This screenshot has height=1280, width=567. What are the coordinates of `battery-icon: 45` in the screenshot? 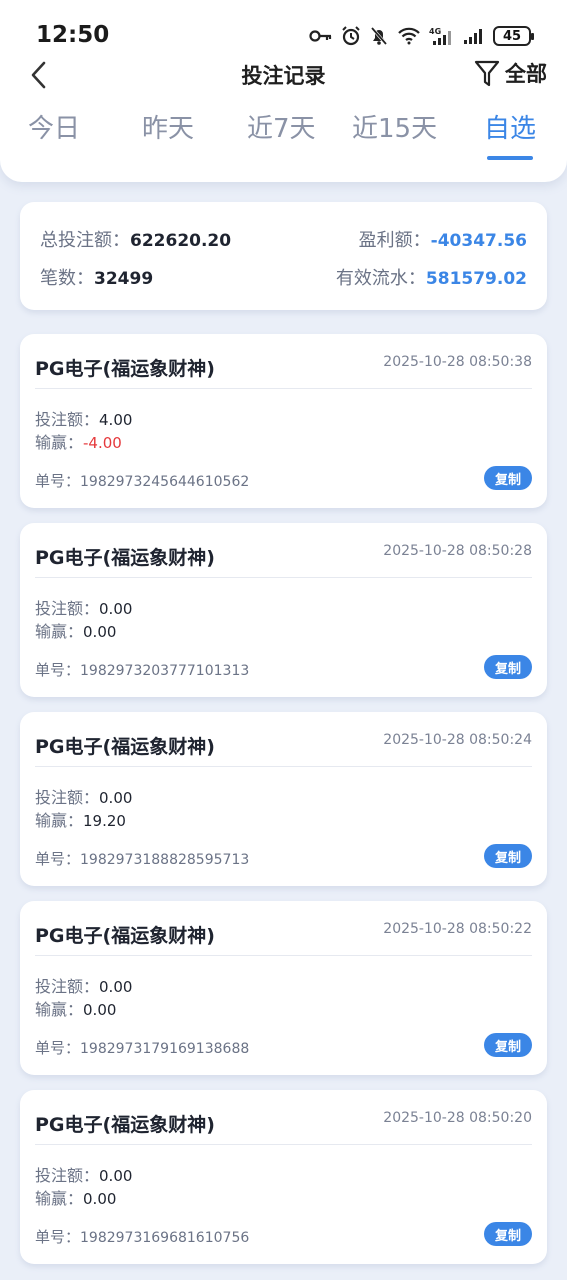 It's located at (513, 36).